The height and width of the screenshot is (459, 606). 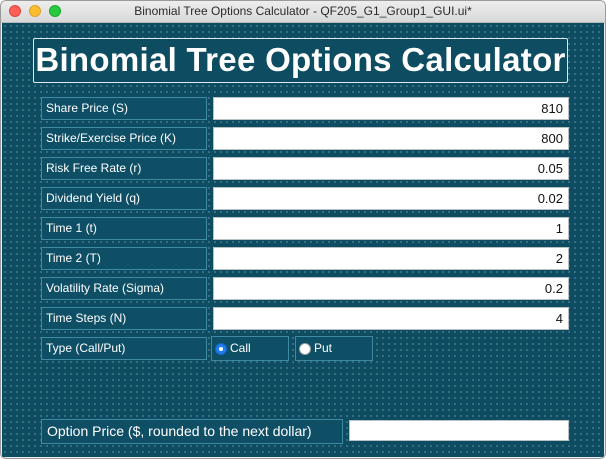 I want to click on time-steps-label: Time Steps (N), so click(x=124, y=318).